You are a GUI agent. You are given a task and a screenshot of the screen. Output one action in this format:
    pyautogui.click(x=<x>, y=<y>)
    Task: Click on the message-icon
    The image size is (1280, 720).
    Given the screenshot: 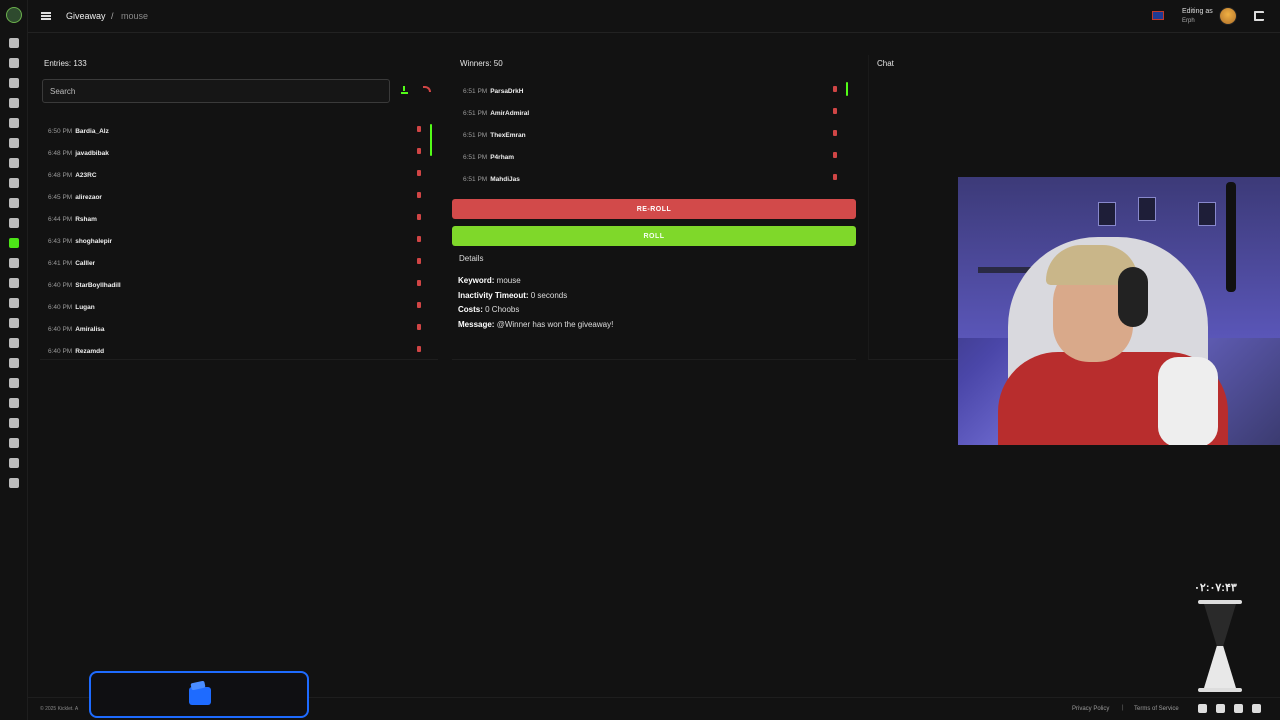 What is the action you would take?
    pyautogui.click(x=14, y=403)
    